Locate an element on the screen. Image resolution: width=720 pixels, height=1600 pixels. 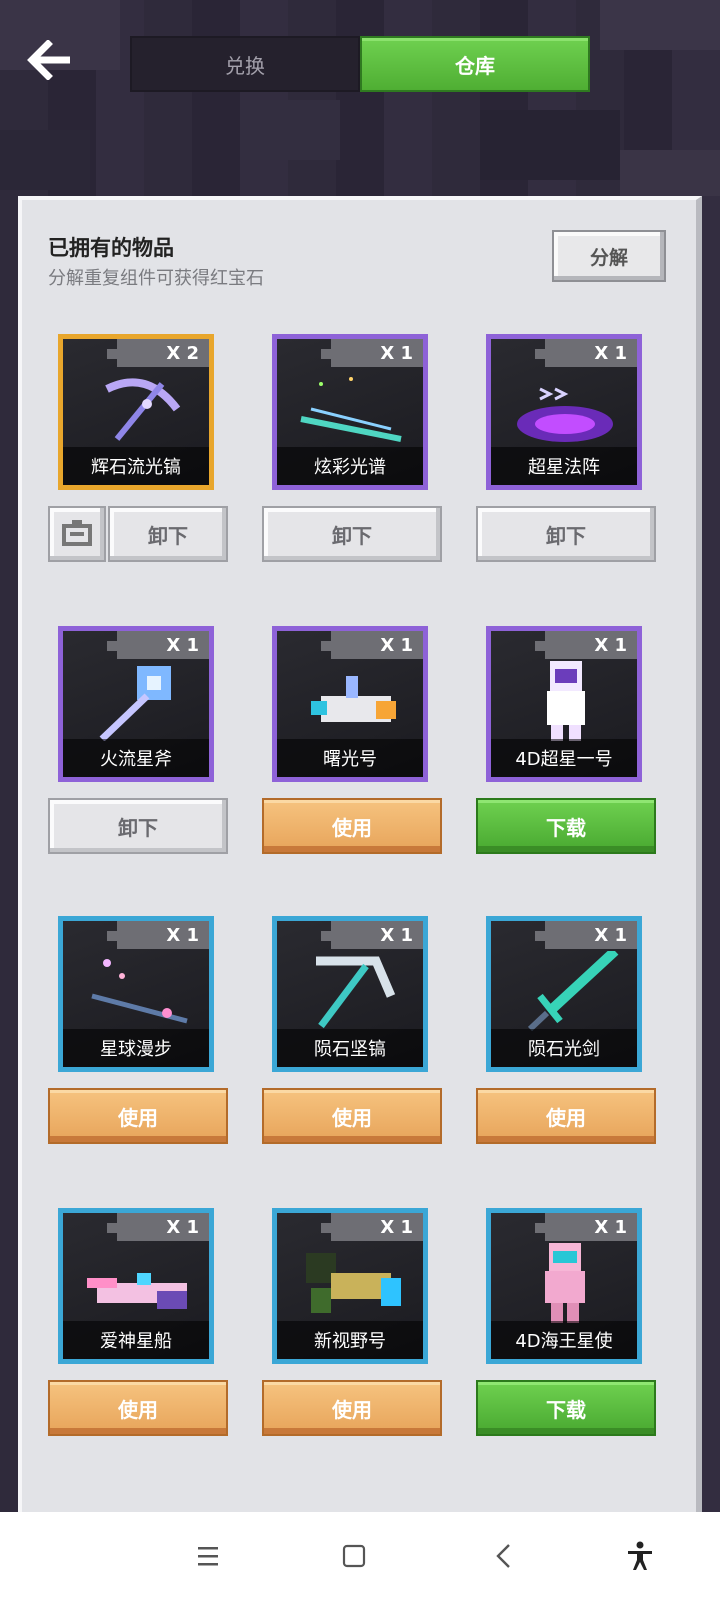
axe-icon is located at coordinates (135, 703).